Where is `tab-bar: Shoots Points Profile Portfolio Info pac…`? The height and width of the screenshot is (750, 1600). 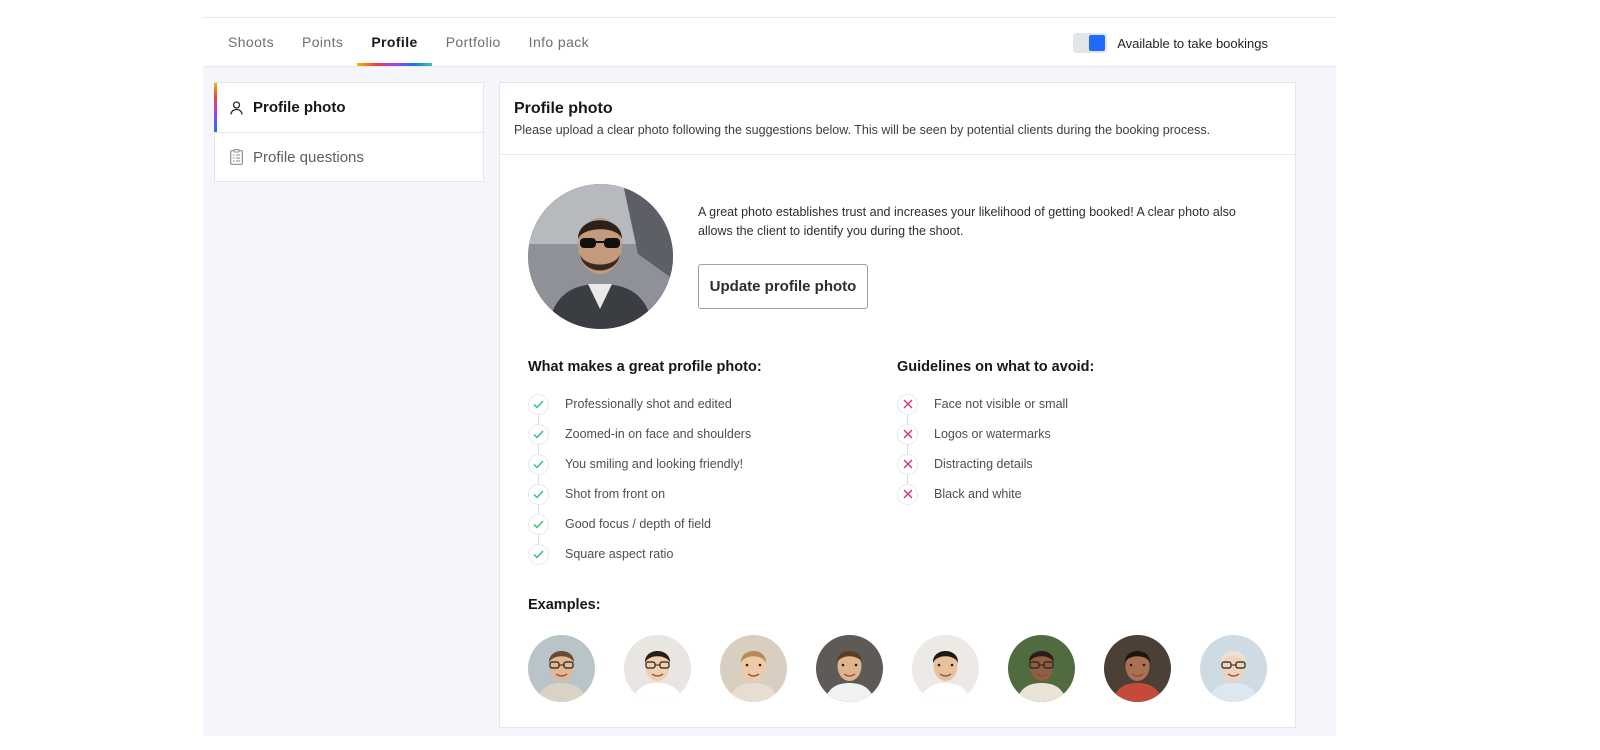
tab-bar: Shoots Points Profile Portfolio Info pac… is located at coordinates (415, 42).